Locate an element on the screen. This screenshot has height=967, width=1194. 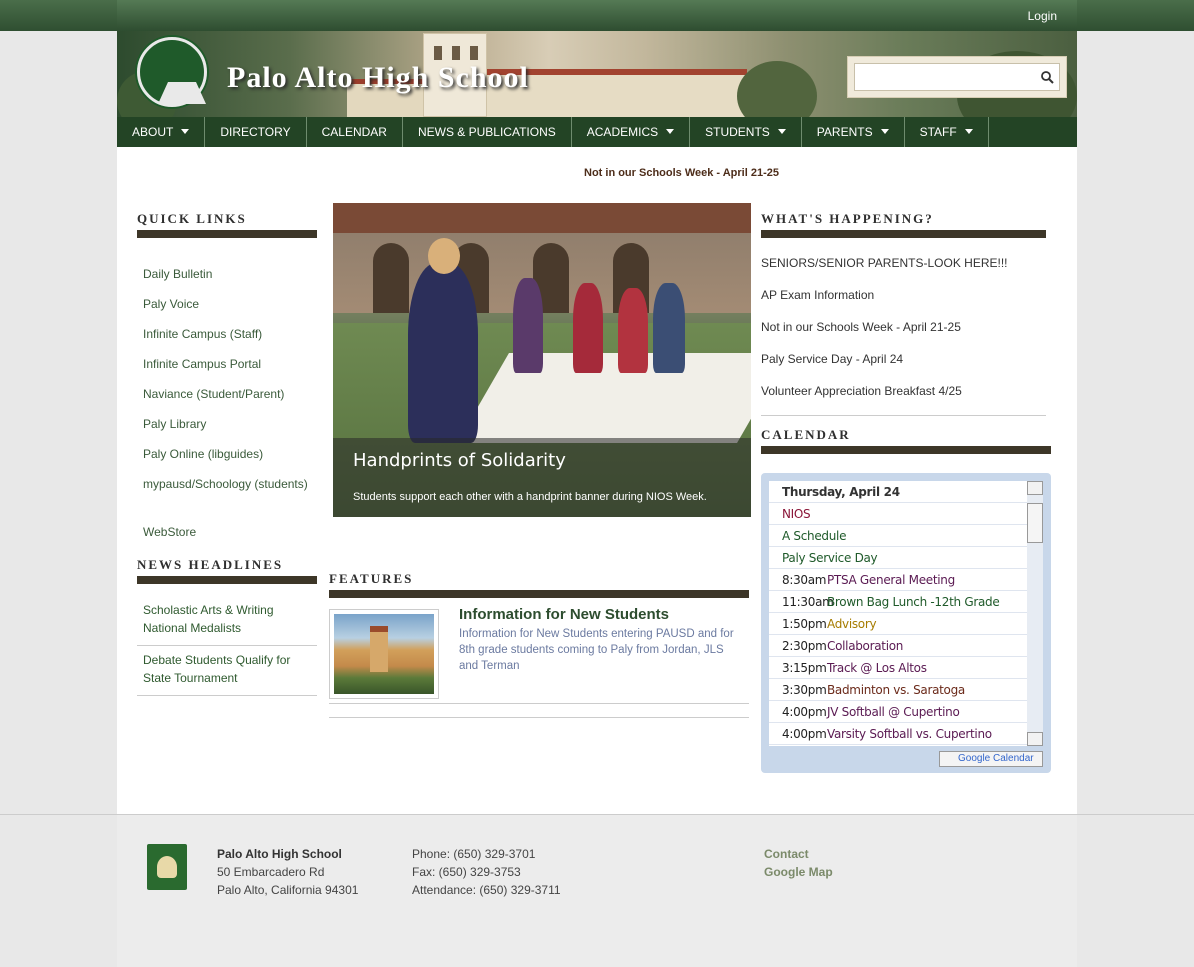
quick-link-item: WebStore is located at coordinates (227, 538).